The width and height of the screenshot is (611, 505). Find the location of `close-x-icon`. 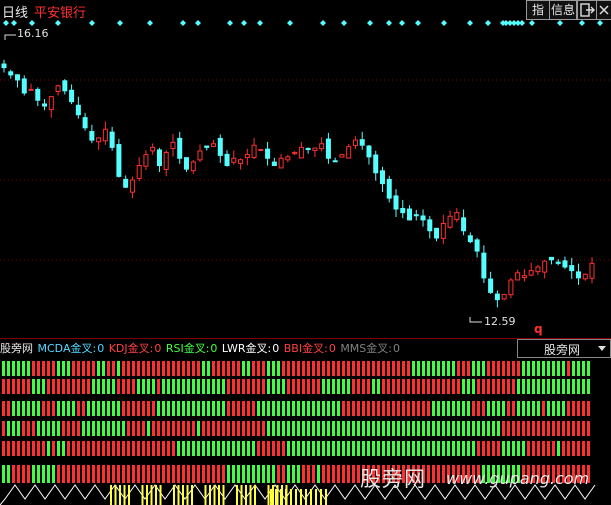

close-x-icon is located at coordinates (603, 10).